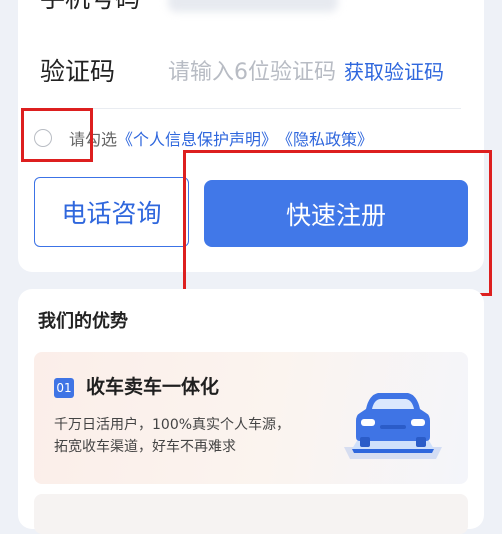 Image resolution: width=502 pixels, height=534 pixels. I want to click on verification-code-input, so click(252, 72).